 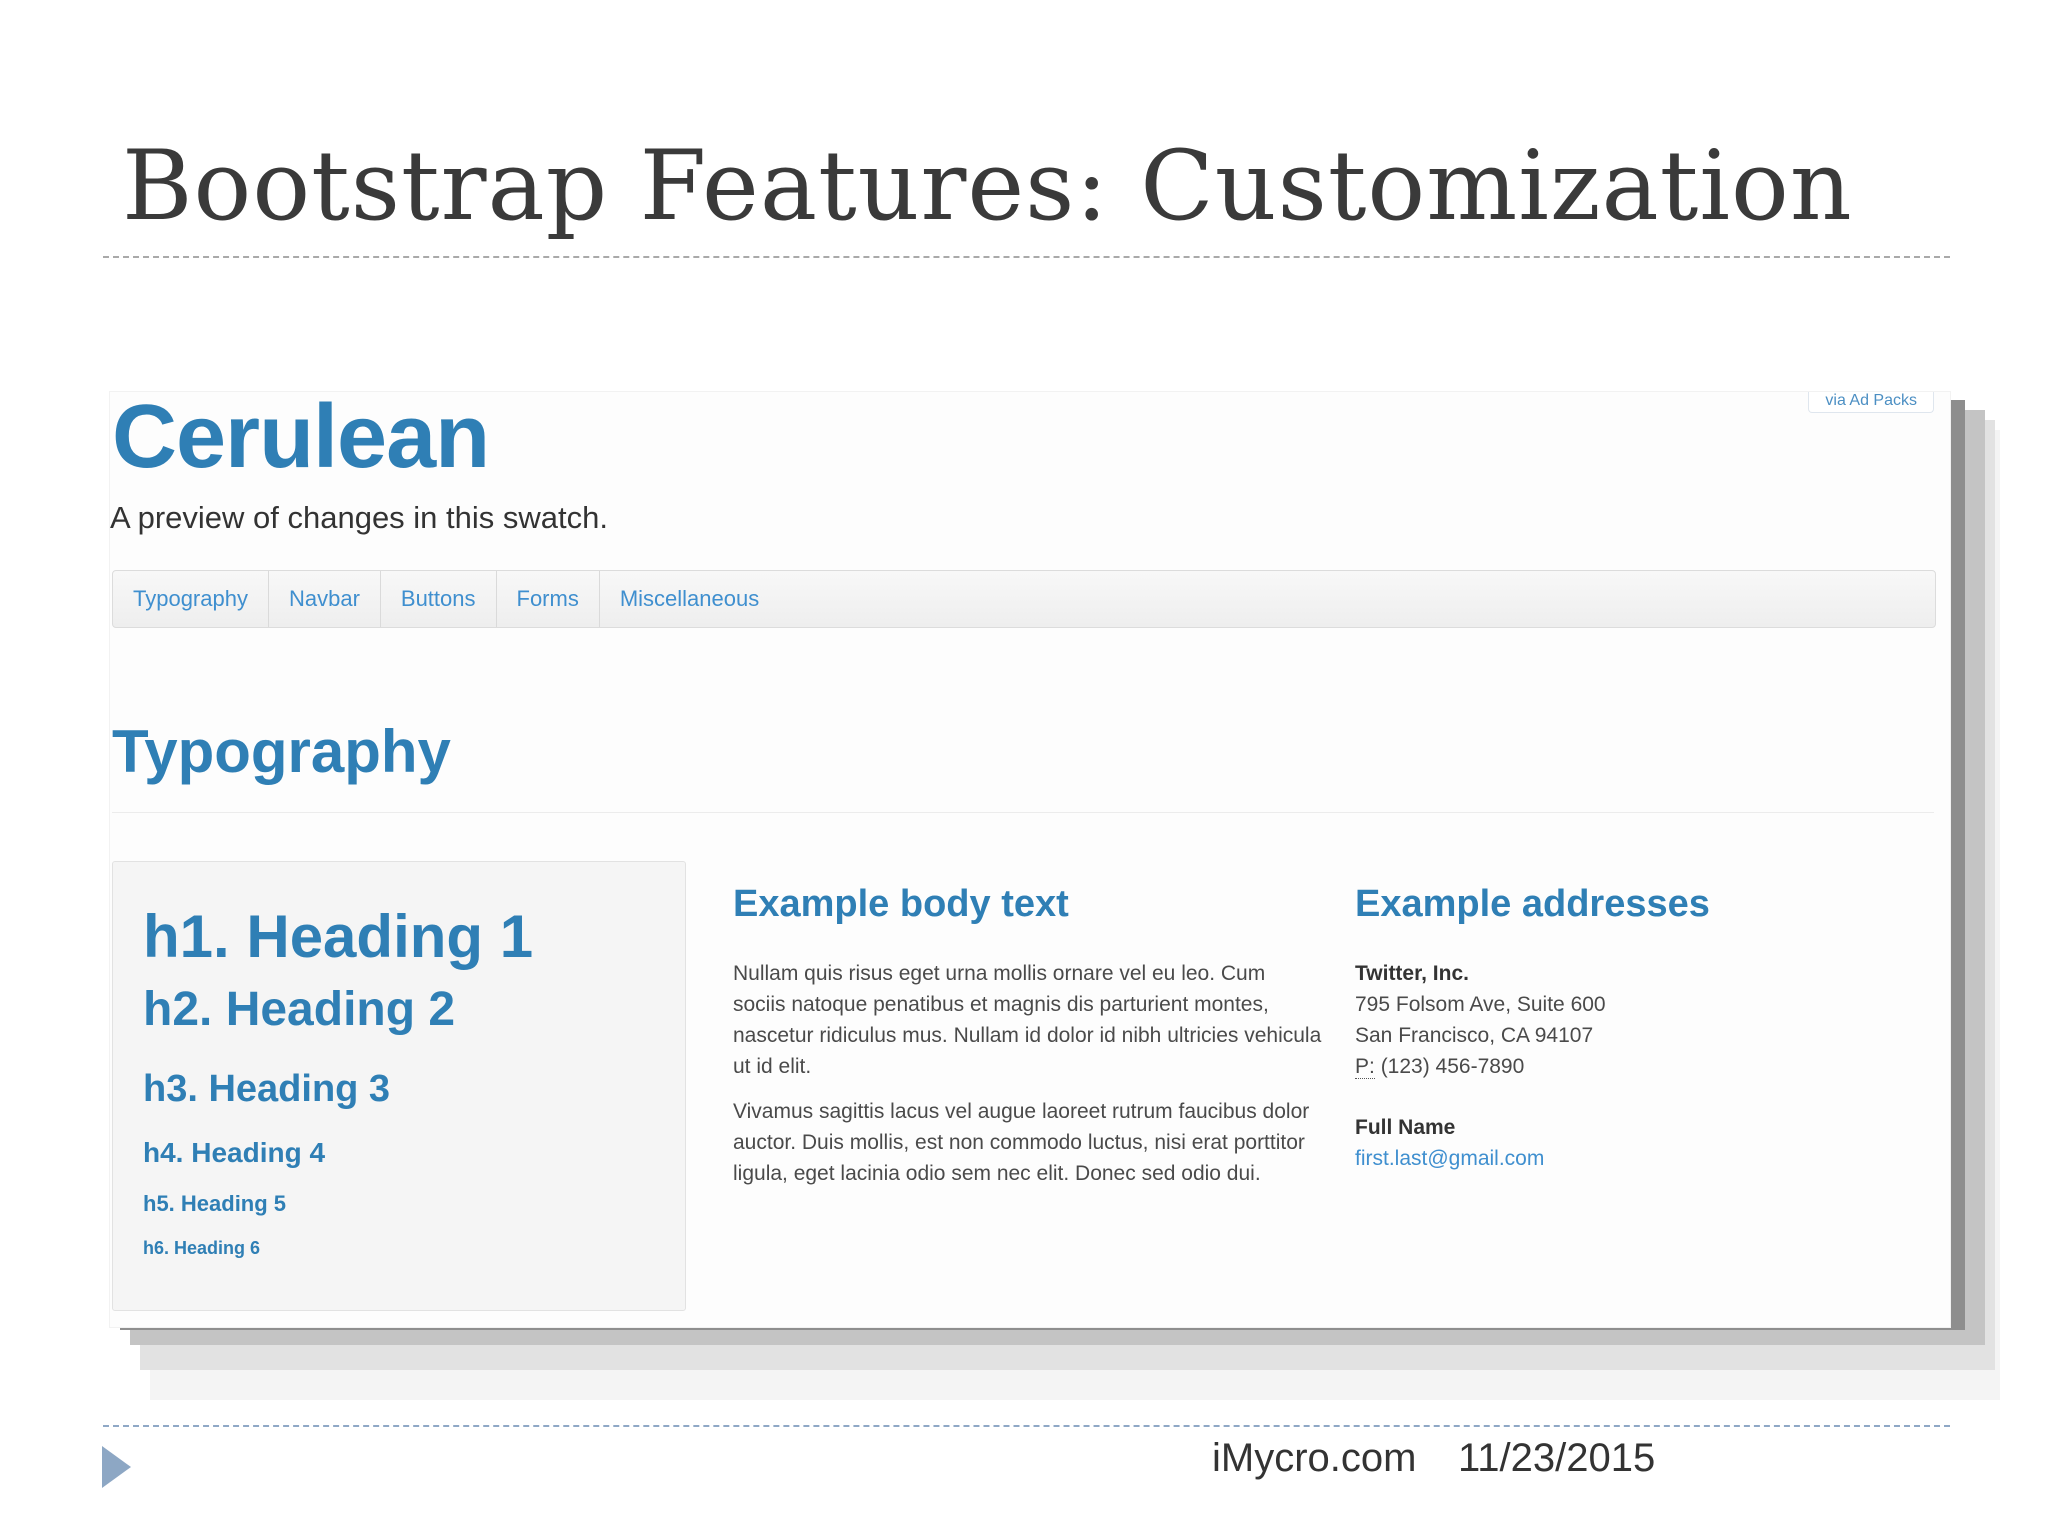 I want to click on typography-section-title: Typography, so click(x=281, y=751).